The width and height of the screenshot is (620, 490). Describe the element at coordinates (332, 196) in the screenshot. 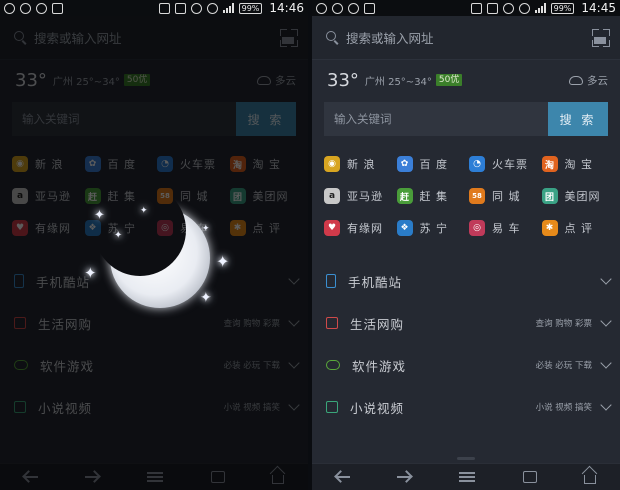

I see `amazon-icon: a` at that location.